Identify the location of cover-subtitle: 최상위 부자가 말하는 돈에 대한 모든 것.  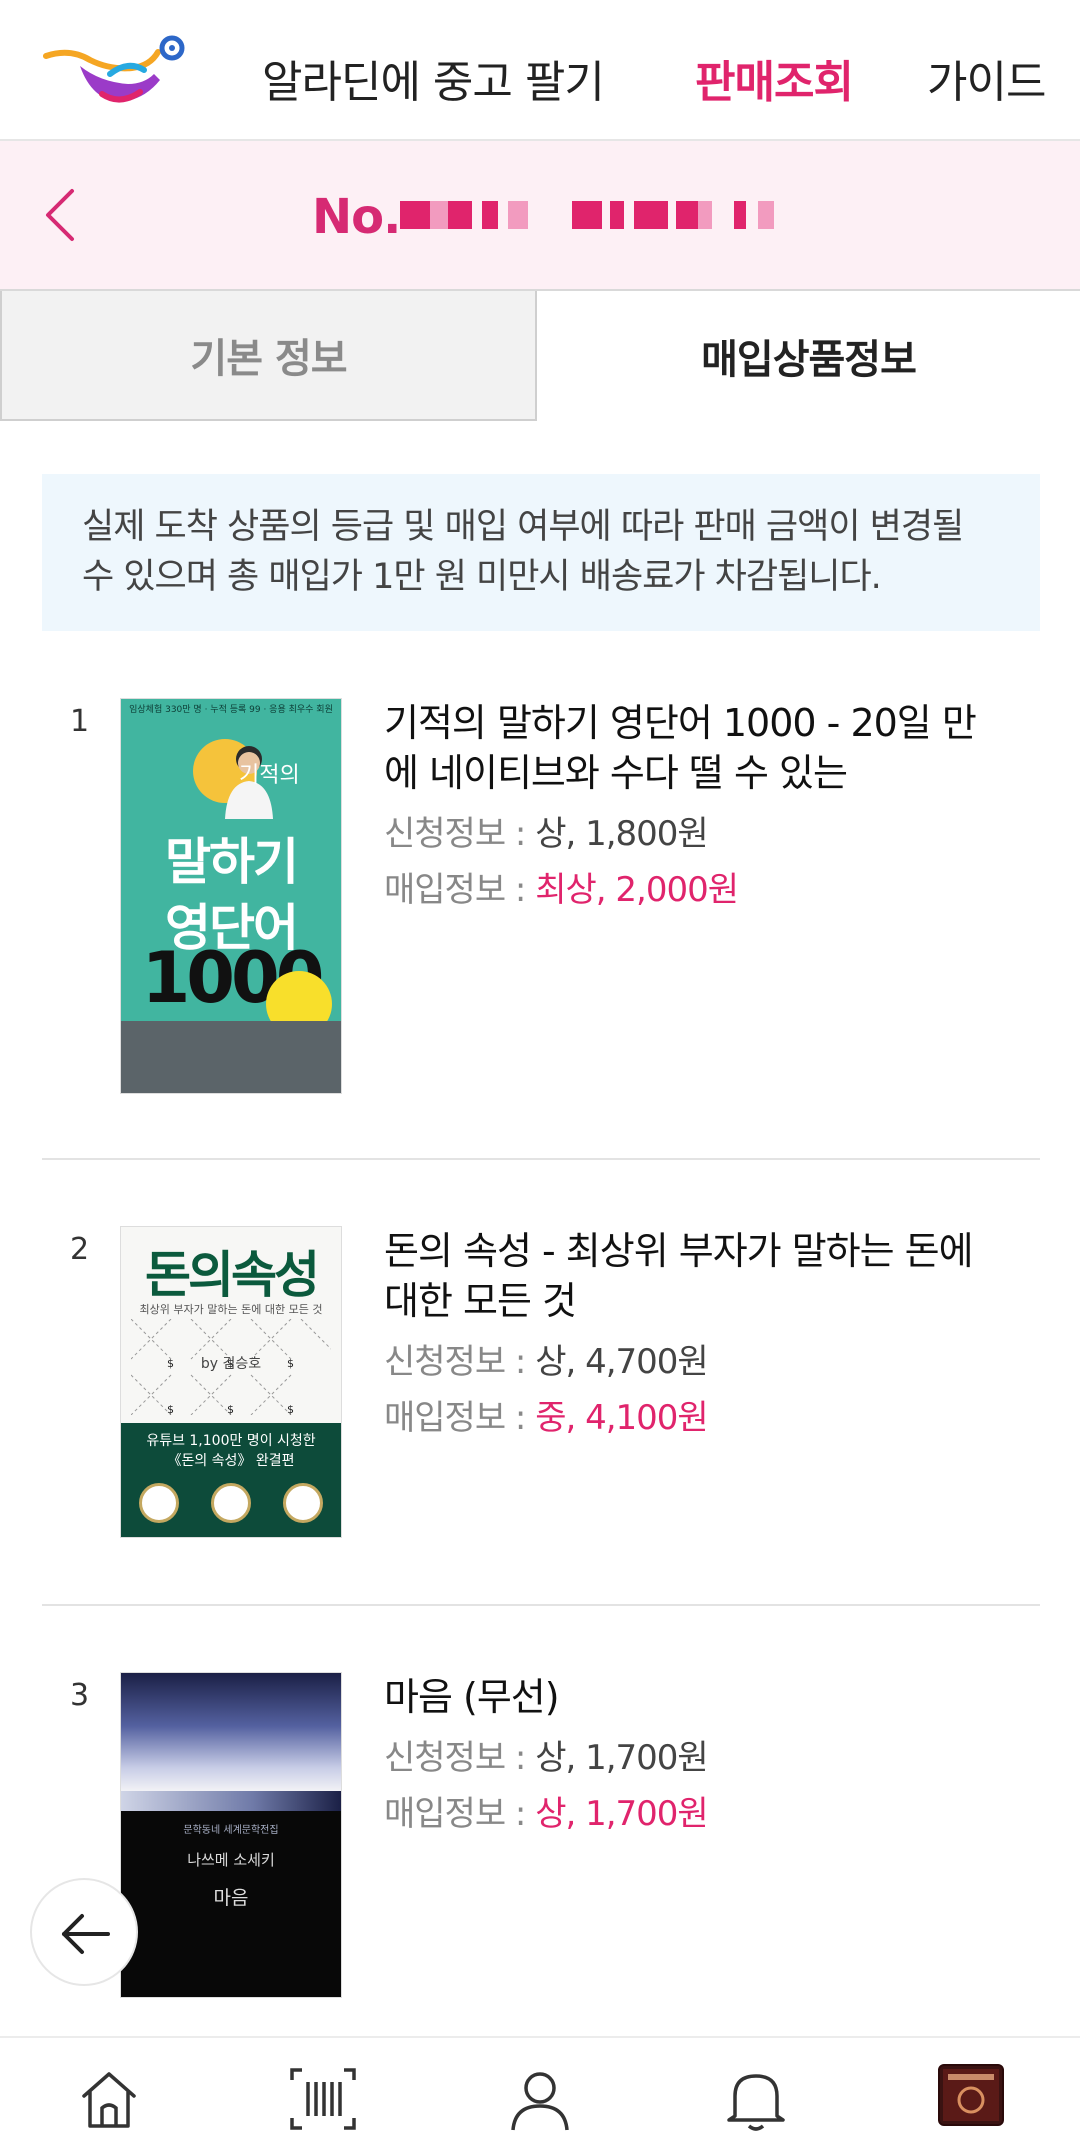
(231, 1309).